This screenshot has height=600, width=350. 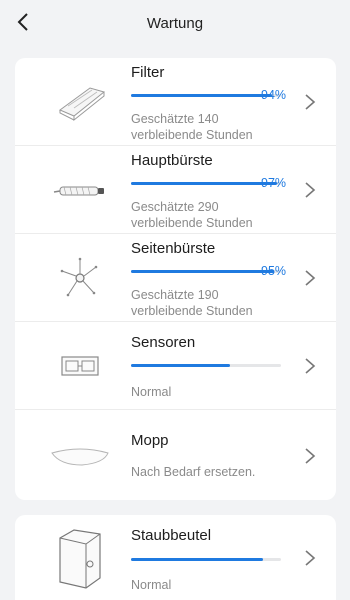 I want to click on list-item-dustbag: Staubbeutel Normal, so click(x=175, y=557).